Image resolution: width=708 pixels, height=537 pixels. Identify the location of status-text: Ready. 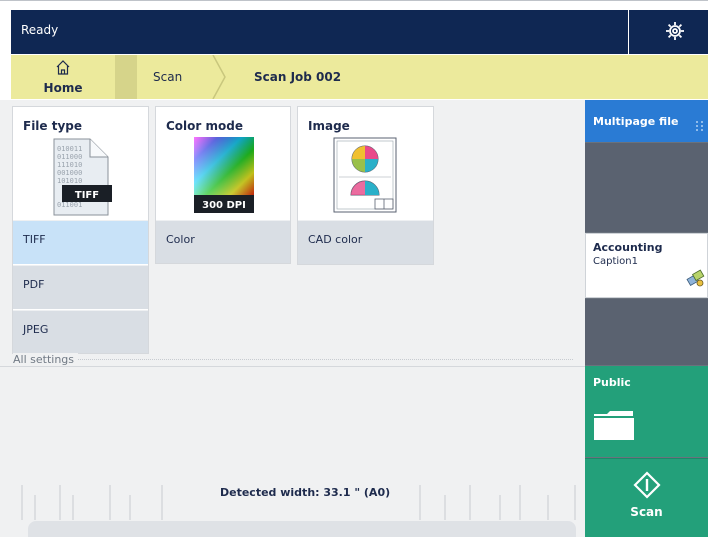
(40, 30).